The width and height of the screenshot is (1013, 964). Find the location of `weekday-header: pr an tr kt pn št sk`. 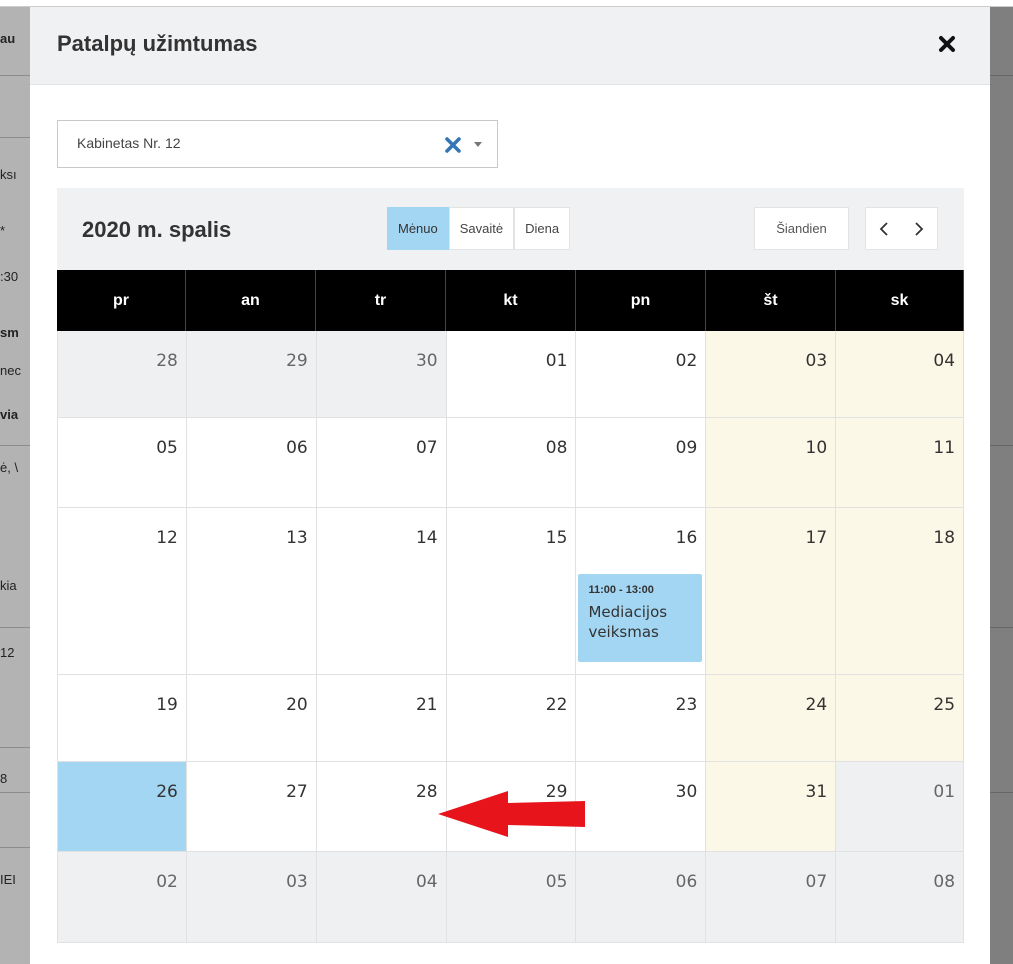

weekday-header: pr an tr kt pn št sk is located at coordinates (510, 300).